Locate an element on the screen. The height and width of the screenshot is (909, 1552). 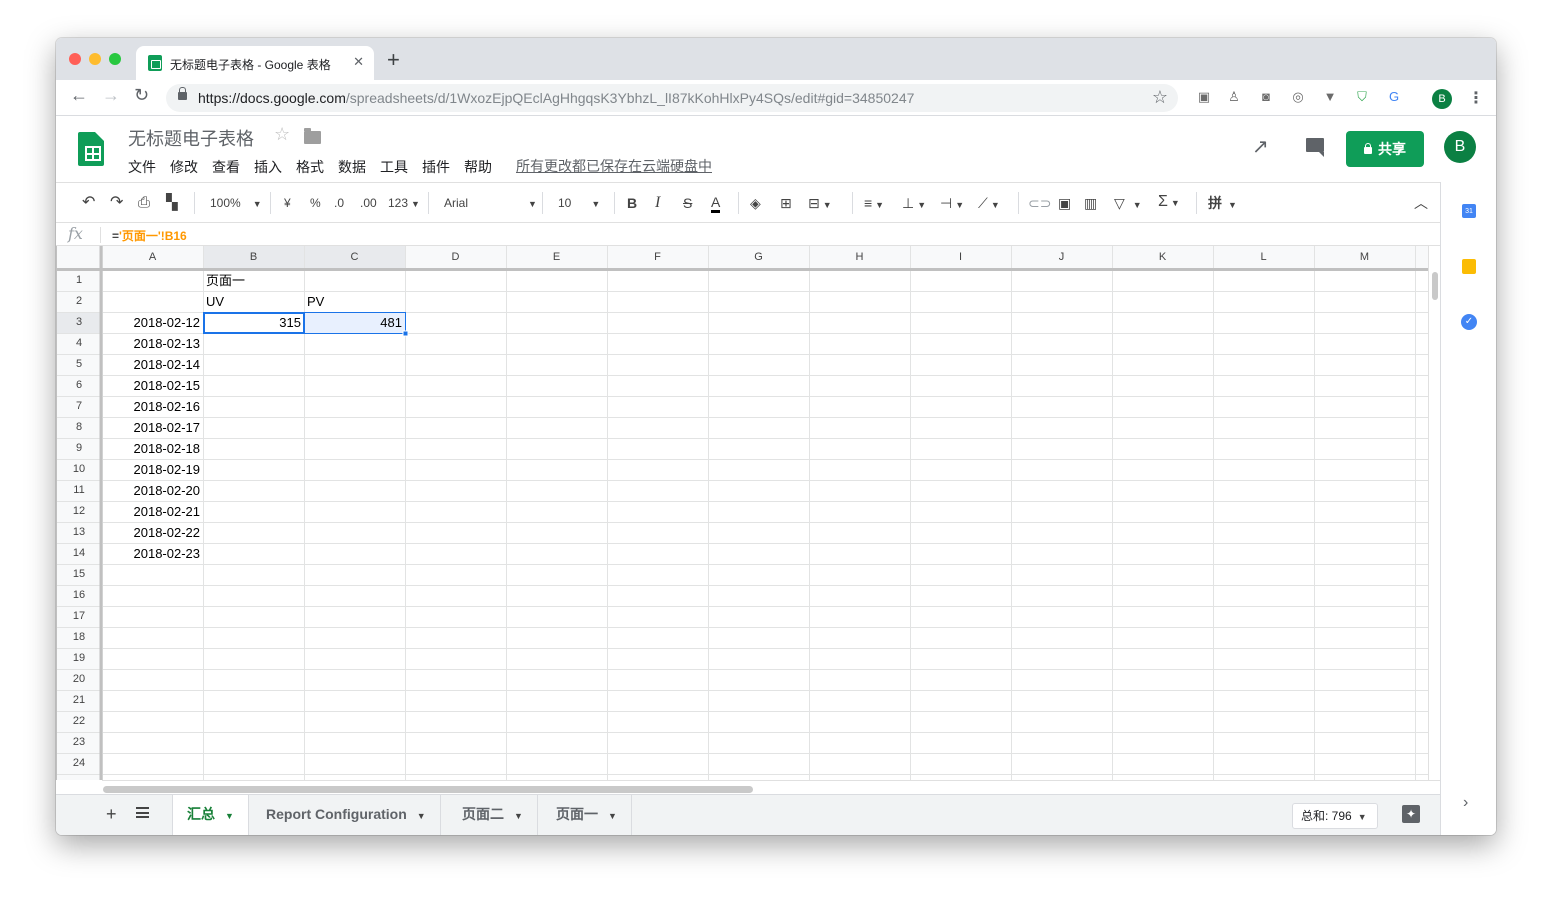
column-header: D is located at coordinates (455, 257).